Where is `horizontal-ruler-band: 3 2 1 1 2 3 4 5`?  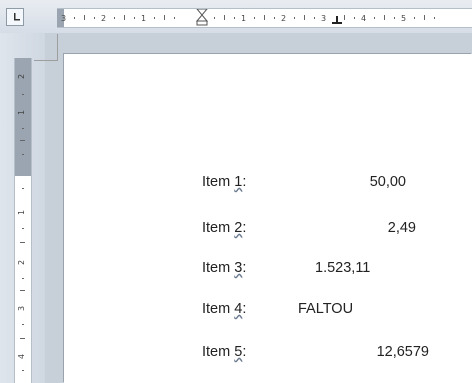 horizontal-ruler-band: 3 2 1 1 2 3 4 5 is located at coordinates (236, 17).